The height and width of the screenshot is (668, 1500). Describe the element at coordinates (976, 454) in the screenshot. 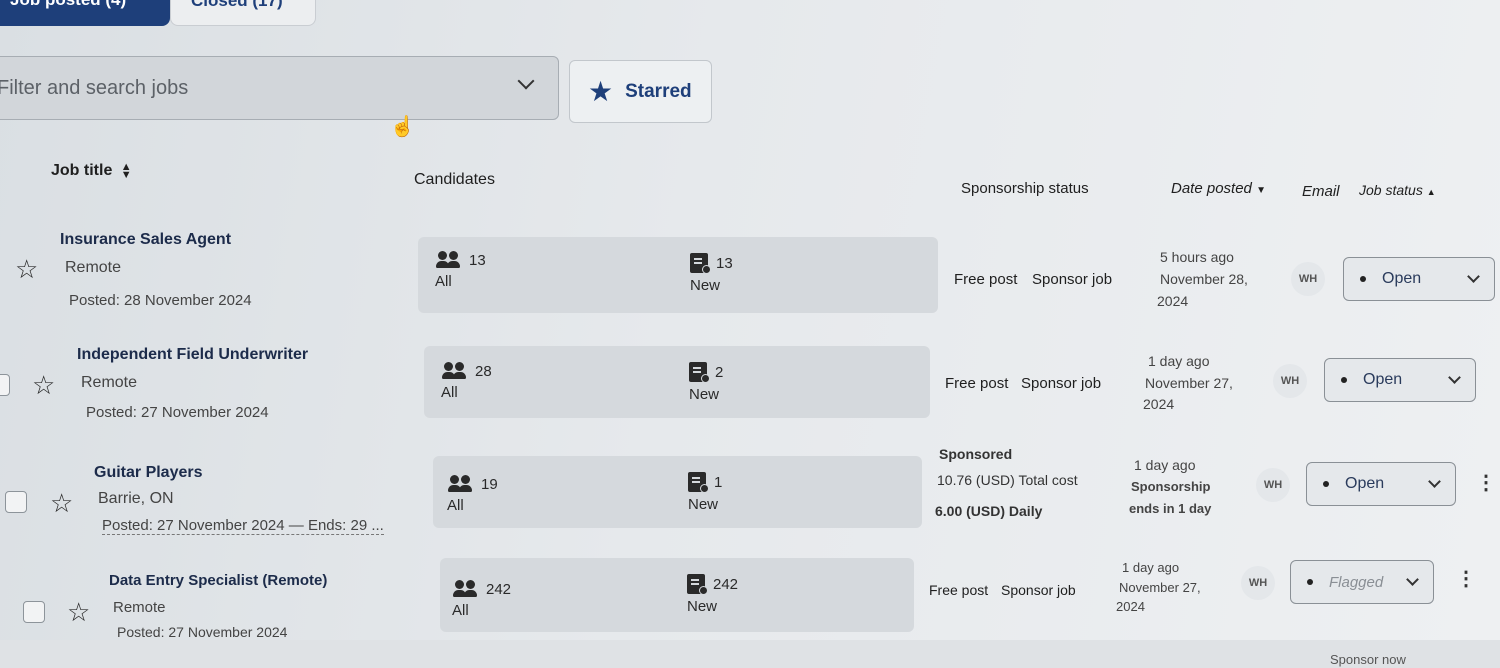

I see `sponsored-label: Sponsored` at that location.